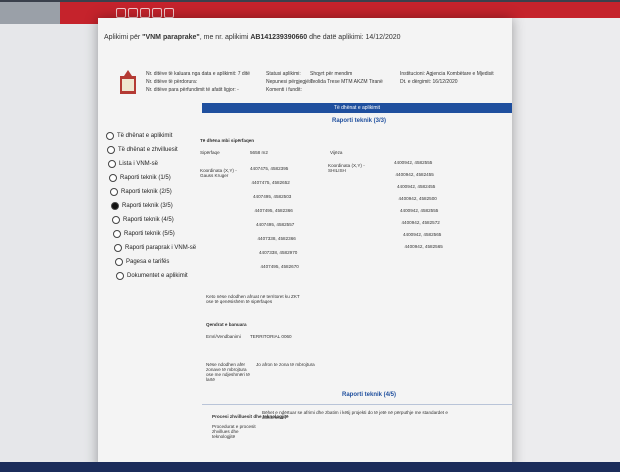 This screenshot has width=620, height=472. I want to click on nav-radio-label: Raporti teknik (5/5), so click(149, 234).